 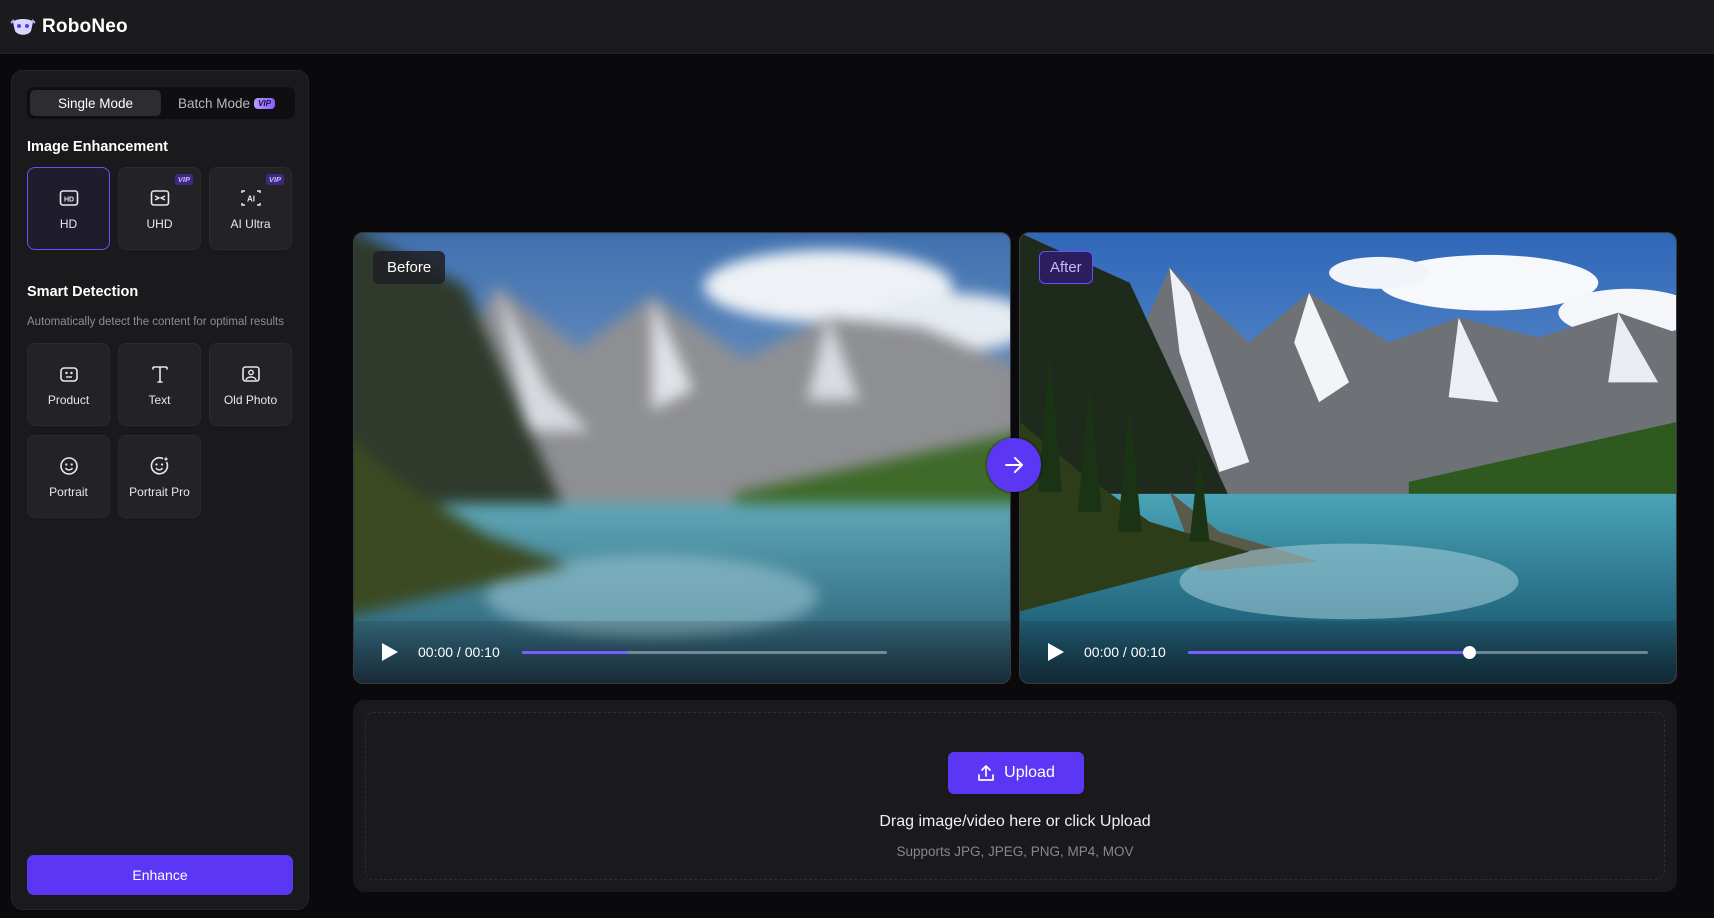 What do you see at coordinates (83, 292) in the screenshot?
I see `smart-detection-title: Smart Detection` at bounding box center [83, 292].